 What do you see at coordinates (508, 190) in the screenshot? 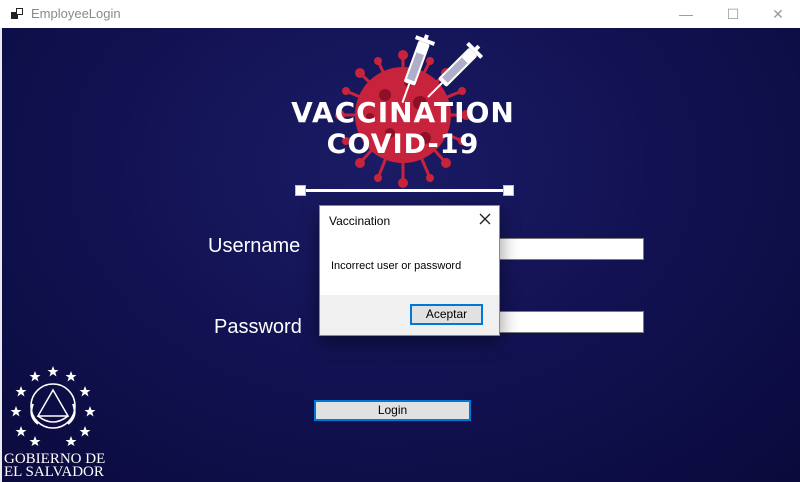
I see `divider-handle-right` at bounding box center [508, 190].